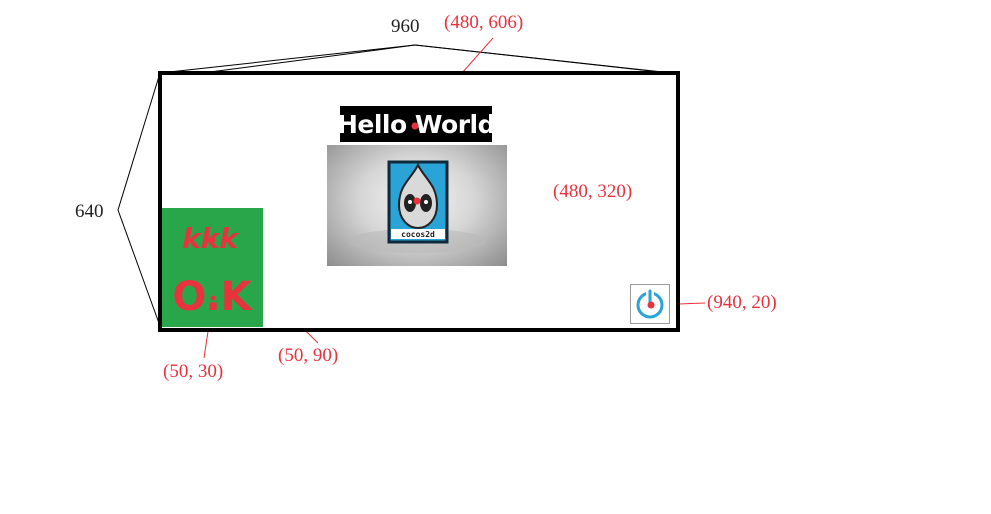  Describe the element at coordinates (308, 355) in the screenshot. I see `coord-kkk: (50, 90)` at that location.